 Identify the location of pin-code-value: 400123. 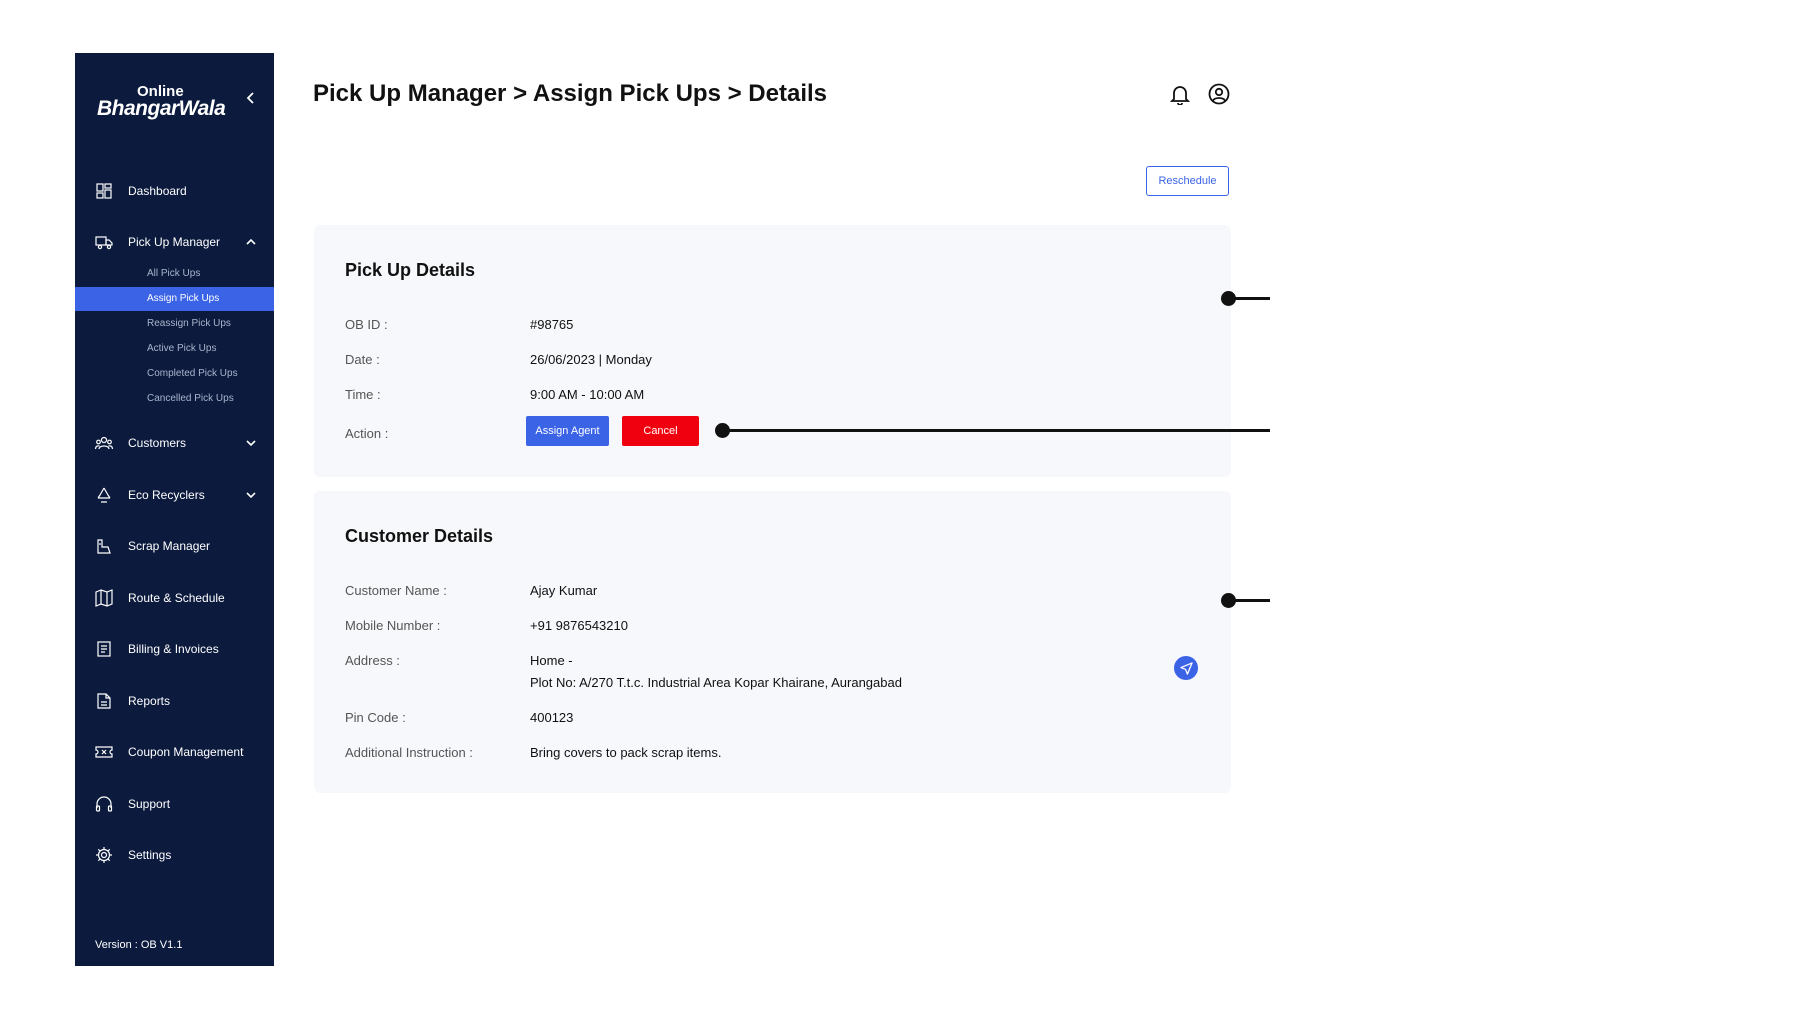
(552, 717).